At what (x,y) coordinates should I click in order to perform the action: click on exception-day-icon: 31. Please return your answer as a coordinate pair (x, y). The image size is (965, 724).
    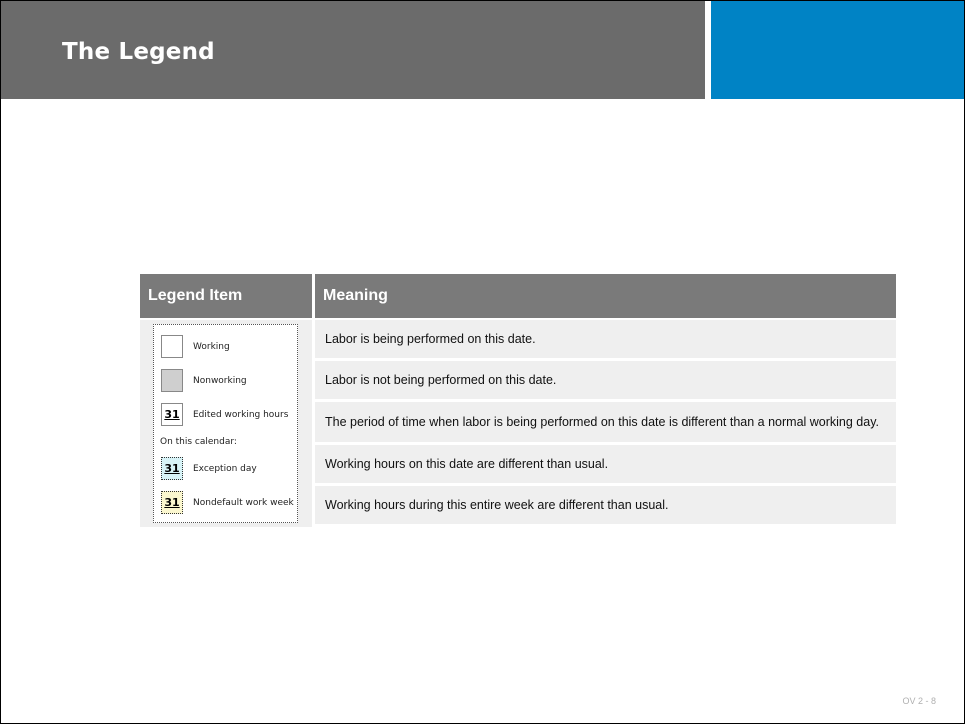
    Looking at the image, I should click on (172, 468).